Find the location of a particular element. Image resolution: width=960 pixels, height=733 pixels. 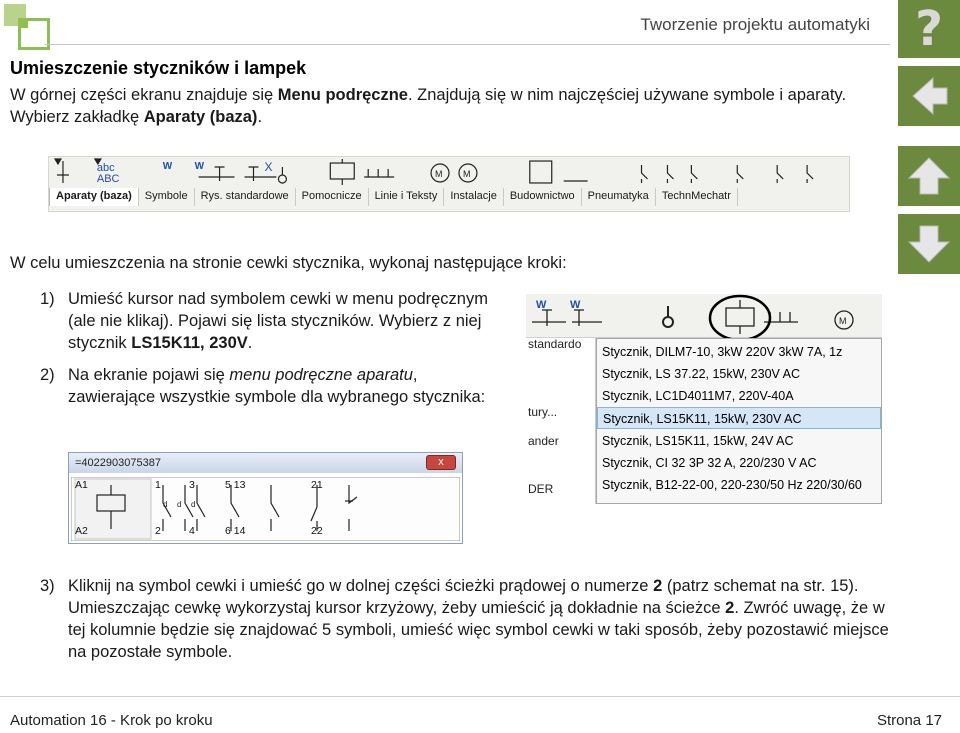

window-title: =4022903075387 is located at coordinates (265, 463).